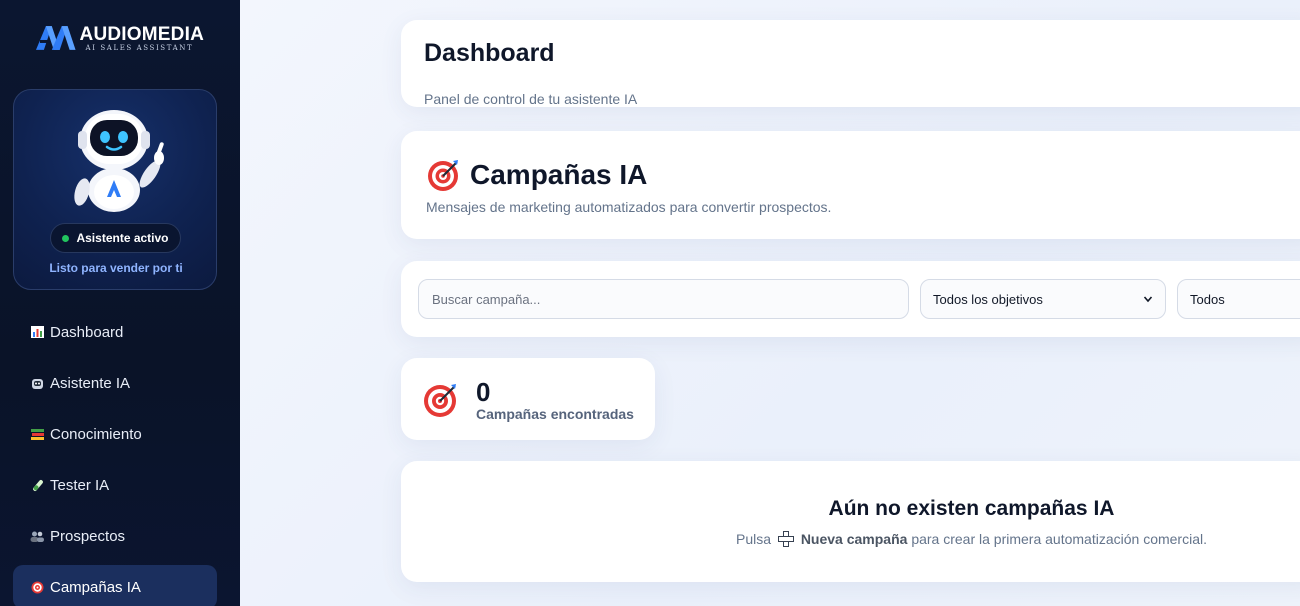 The width and height of the screenshot is (1300, 606). I want to click on status-select: Todos, so click(1238, 299).